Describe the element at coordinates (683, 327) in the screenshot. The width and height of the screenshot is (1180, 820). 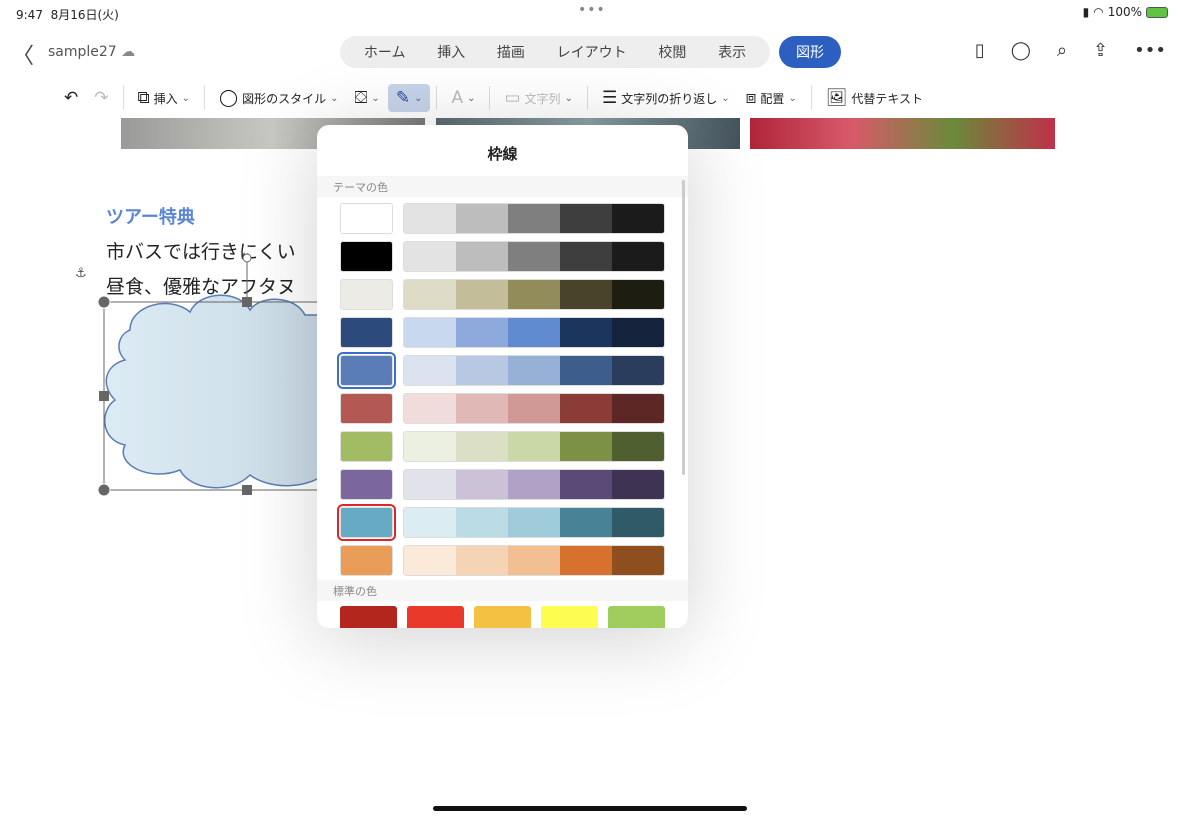
I see `scrollbar` at that location.